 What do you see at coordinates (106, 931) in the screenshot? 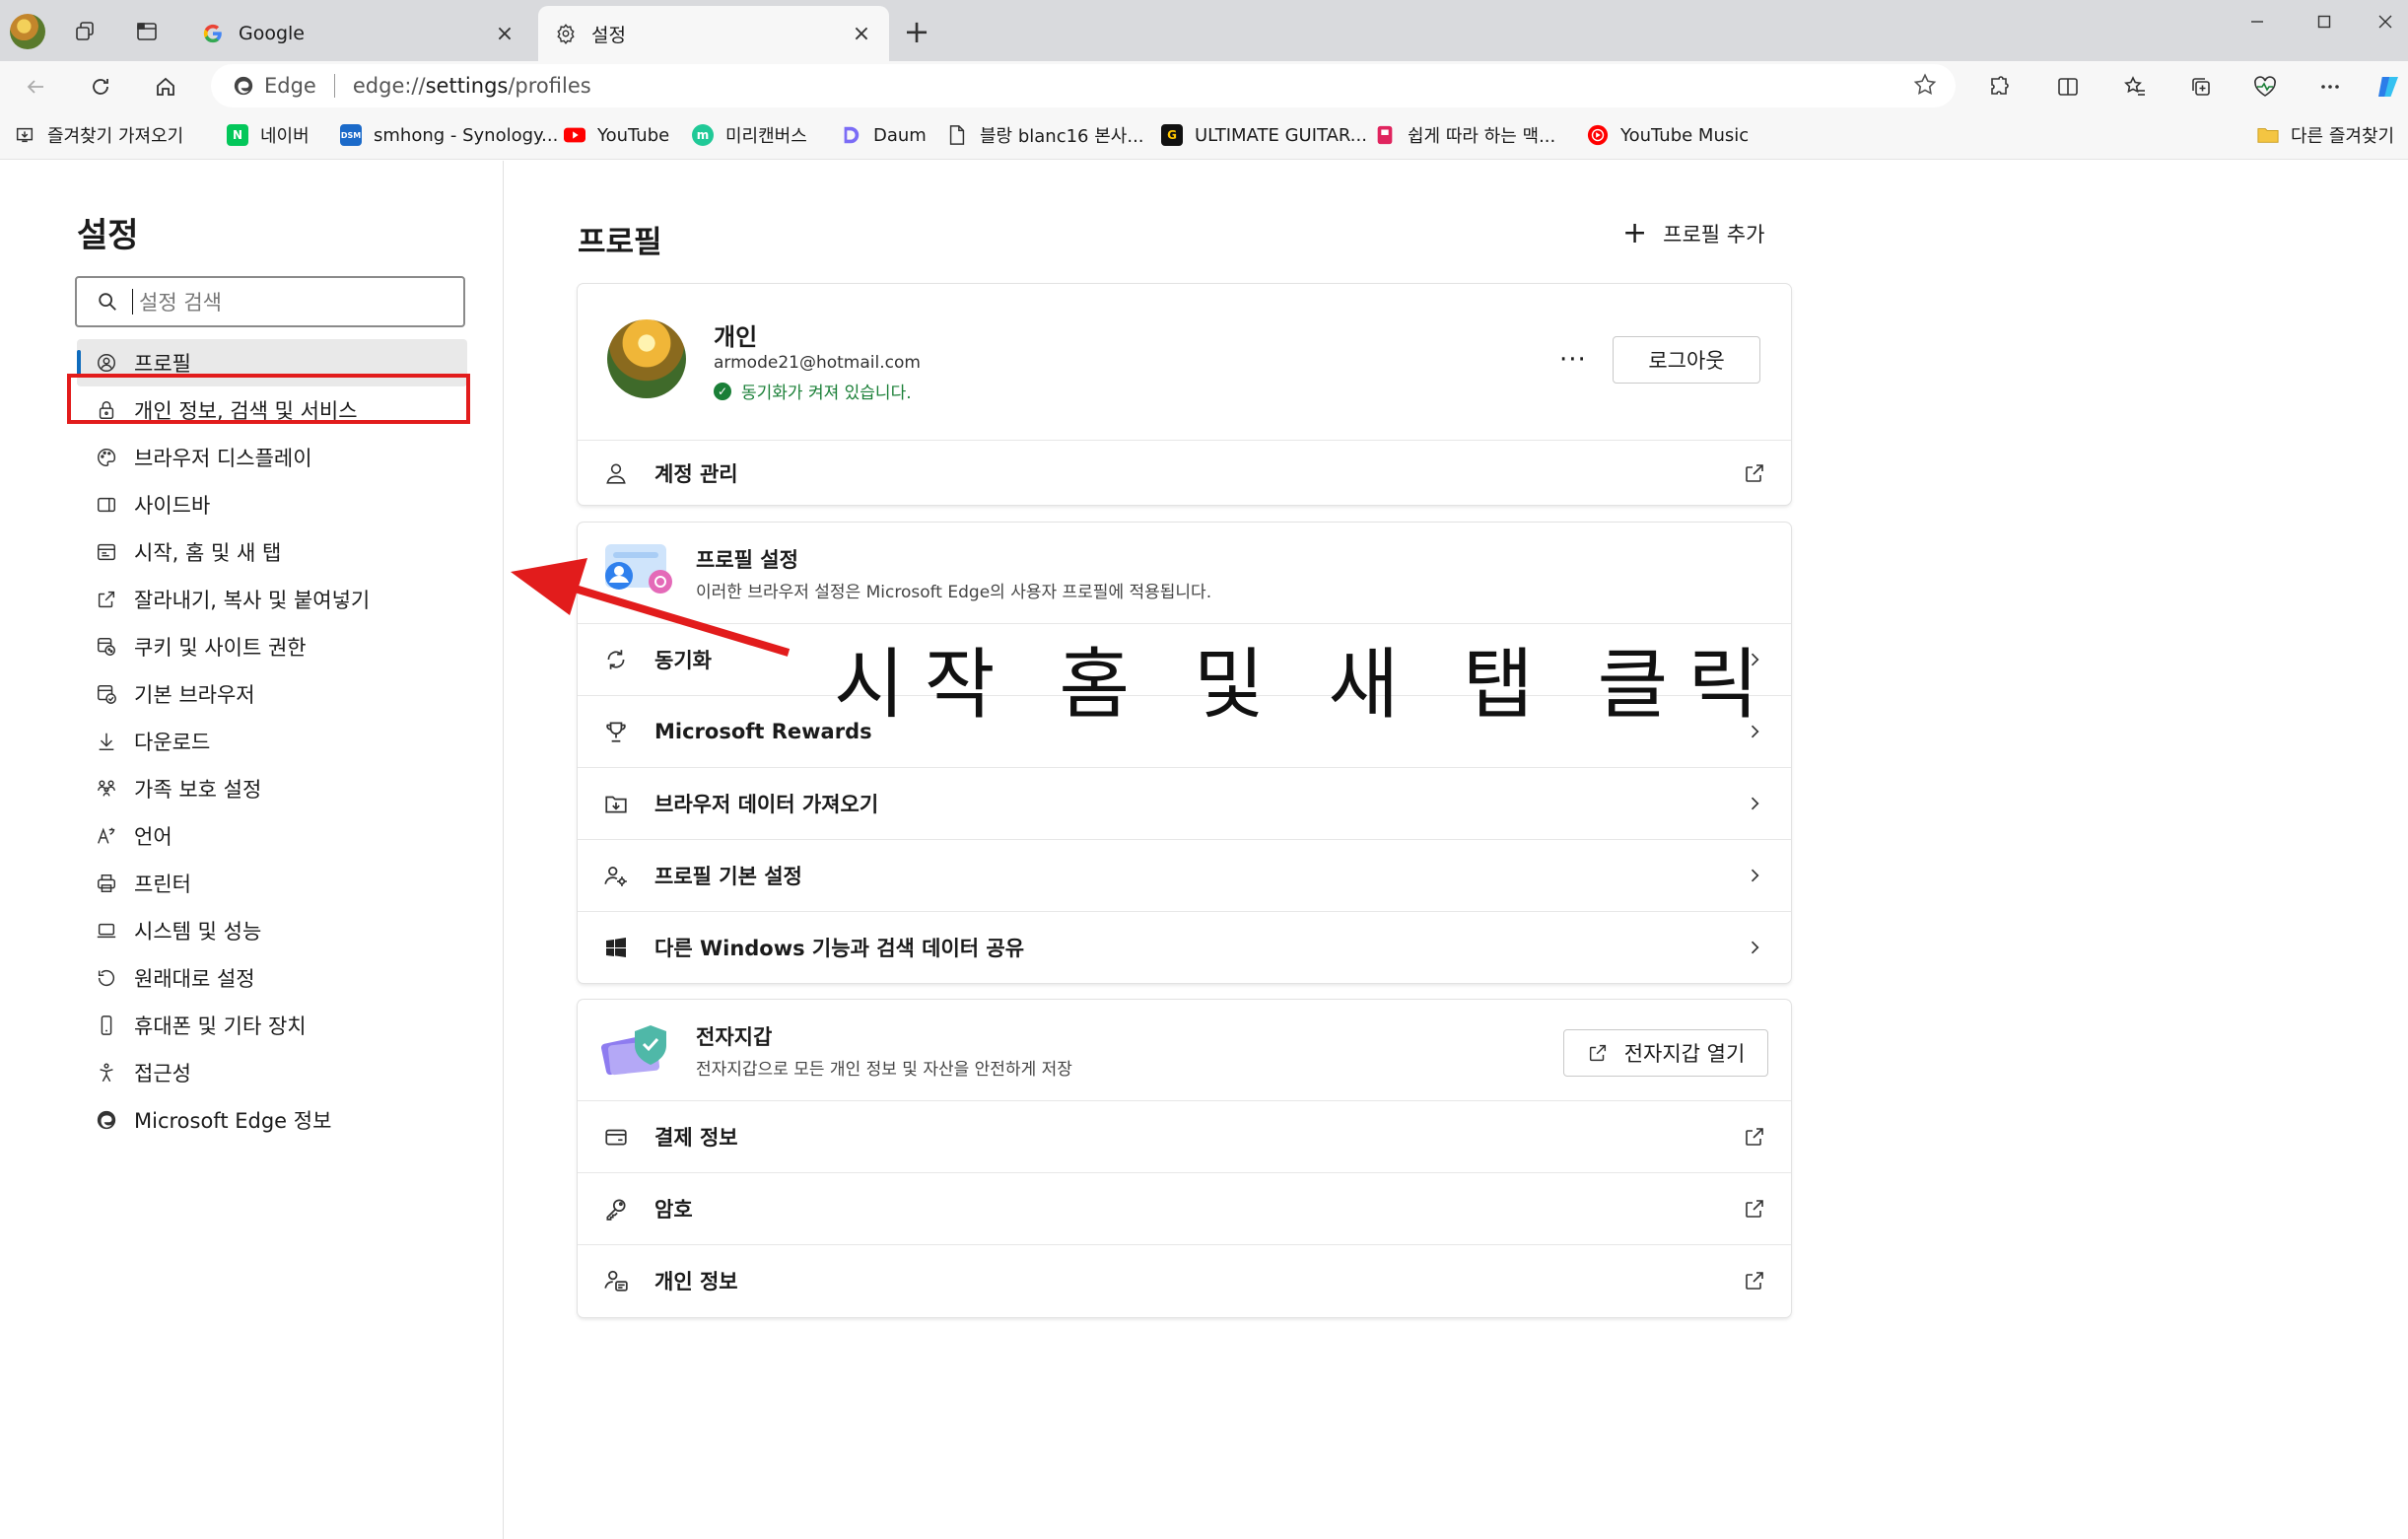
I see `laptop-icon` at bounding box center [106, 931].